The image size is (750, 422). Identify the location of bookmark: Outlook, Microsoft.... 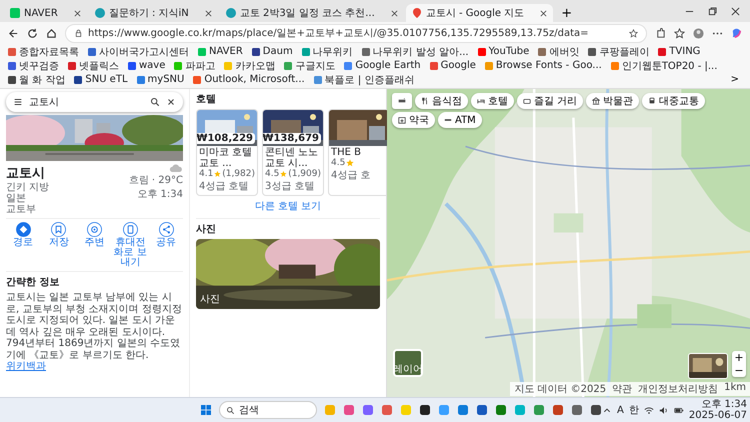
(249, 79).